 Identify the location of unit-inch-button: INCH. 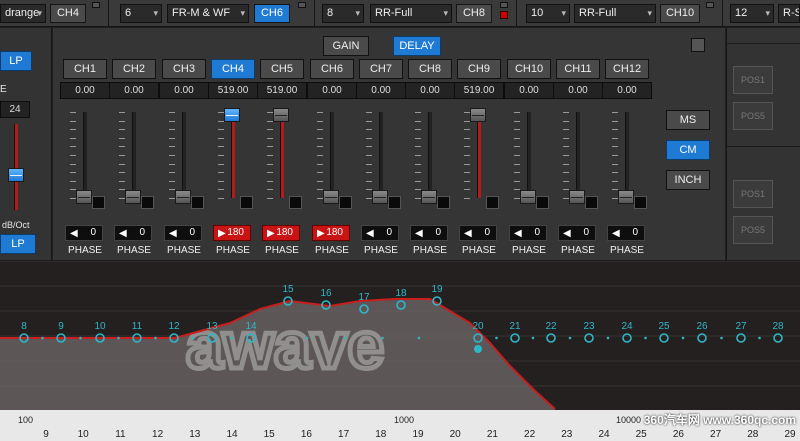
(688, 180).